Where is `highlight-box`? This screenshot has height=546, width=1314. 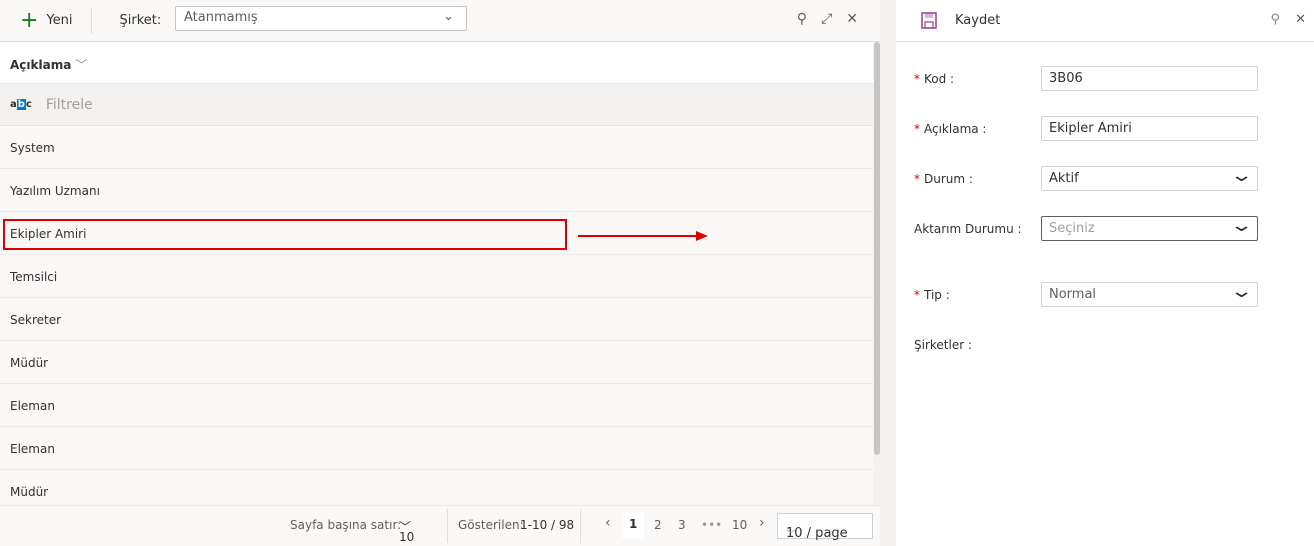
highlight-box is located at coordinates (285, 234).